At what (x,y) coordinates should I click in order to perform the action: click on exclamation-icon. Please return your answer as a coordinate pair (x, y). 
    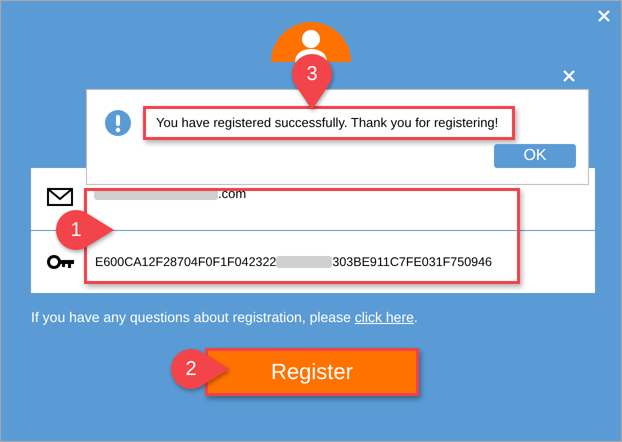
    Looking at the image, I should click on (118, 123).